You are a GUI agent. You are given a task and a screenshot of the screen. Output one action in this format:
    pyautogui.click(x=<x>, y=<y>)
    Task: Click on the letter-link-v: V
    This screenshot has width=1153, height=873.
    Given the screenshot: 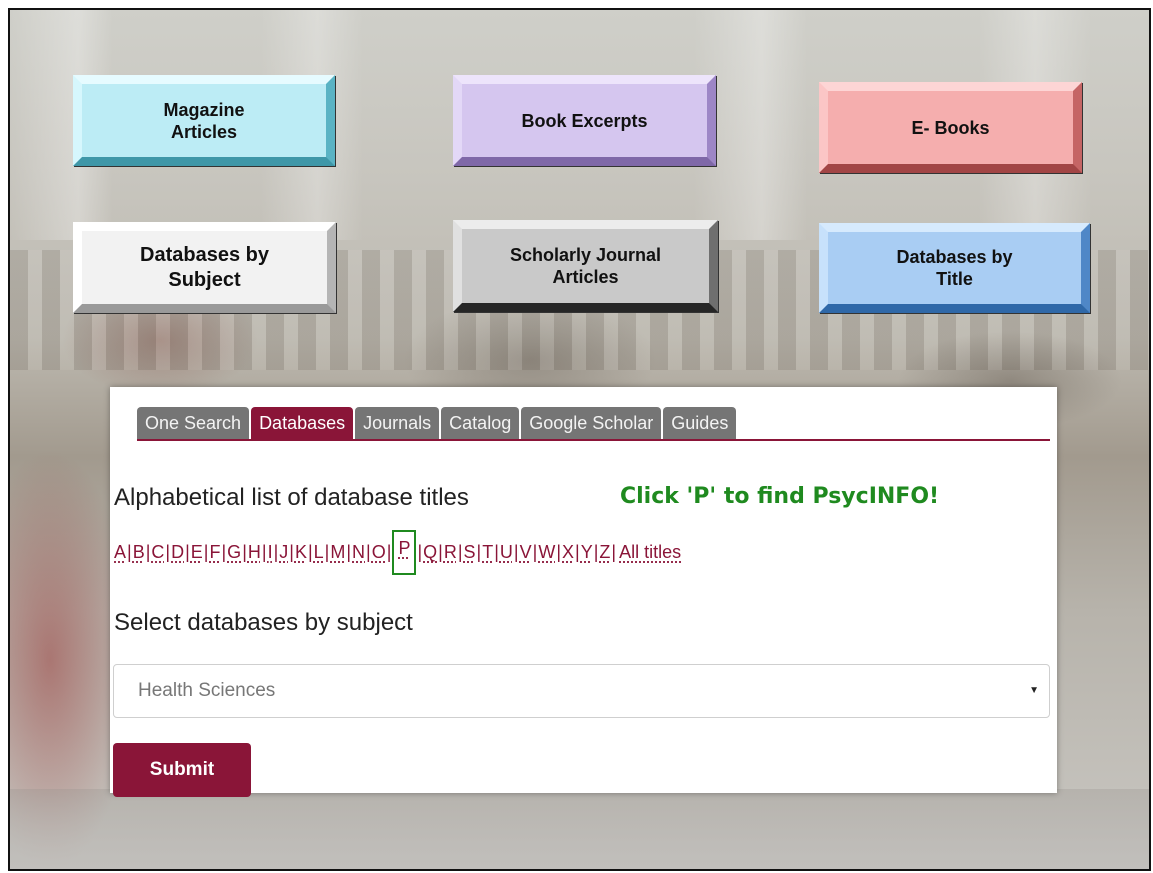 What is the action you would take?
    pyautogui.click(x=526, y=552)
    